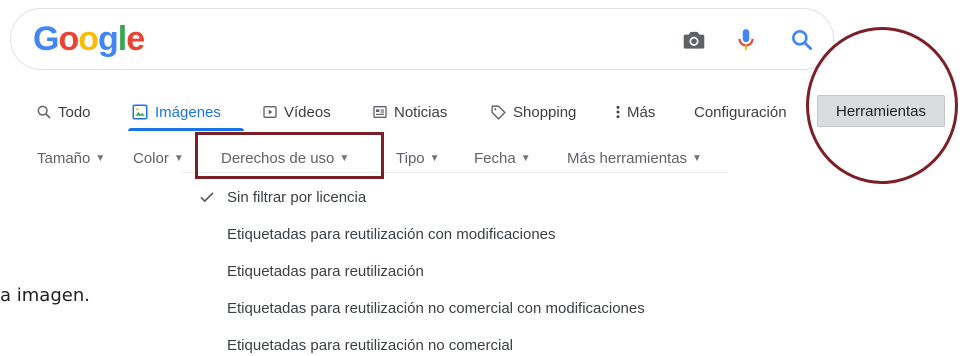 This screenshot has height=356, width=963. Describe the element at coordinates (325, 271) in the screenshot. I see `dropdown-item-label: Etiquetadas para reutilización` at that location.